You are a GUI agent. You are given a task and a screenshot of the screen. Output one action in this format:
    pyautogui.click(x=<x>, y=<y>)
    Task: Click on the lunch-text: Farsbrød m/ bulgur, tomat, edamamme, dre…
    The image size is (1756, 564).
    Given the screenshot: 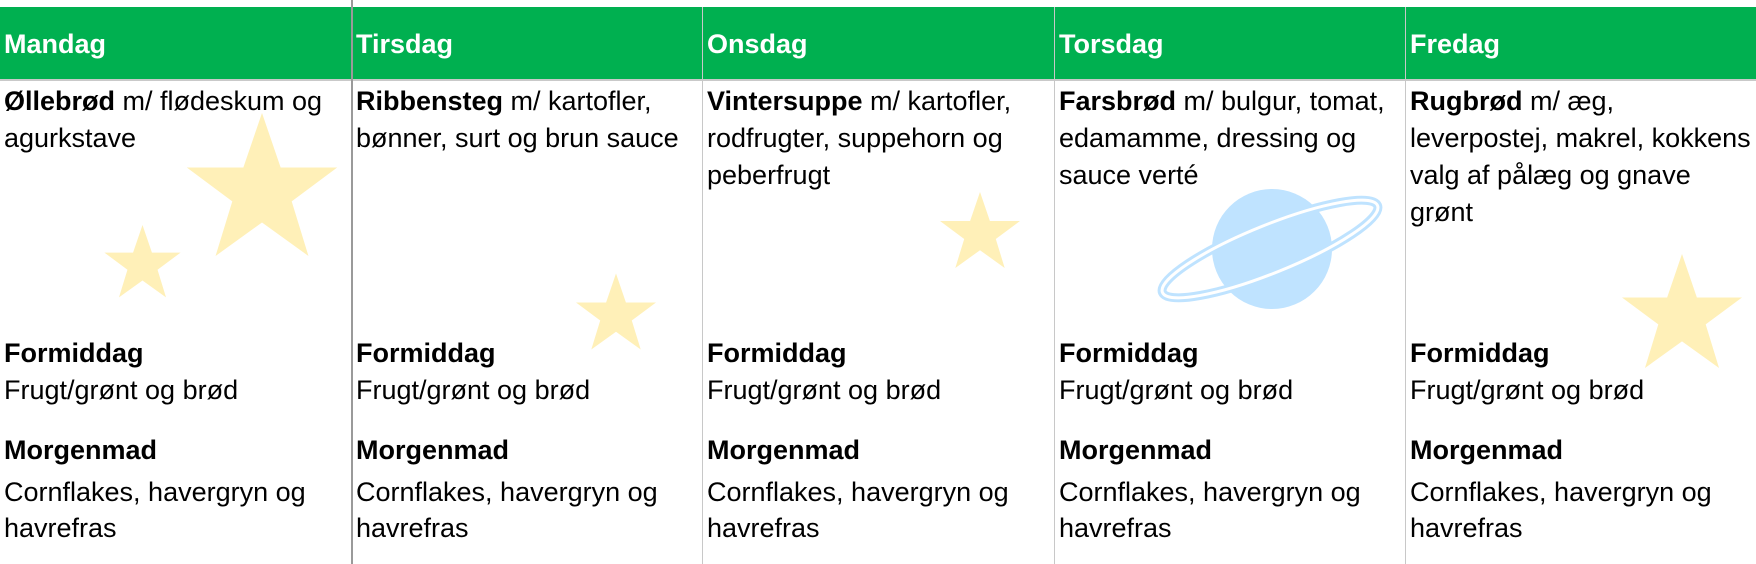 What is the action you would take?
    pyautogui.click(x=1230, y=138)
    